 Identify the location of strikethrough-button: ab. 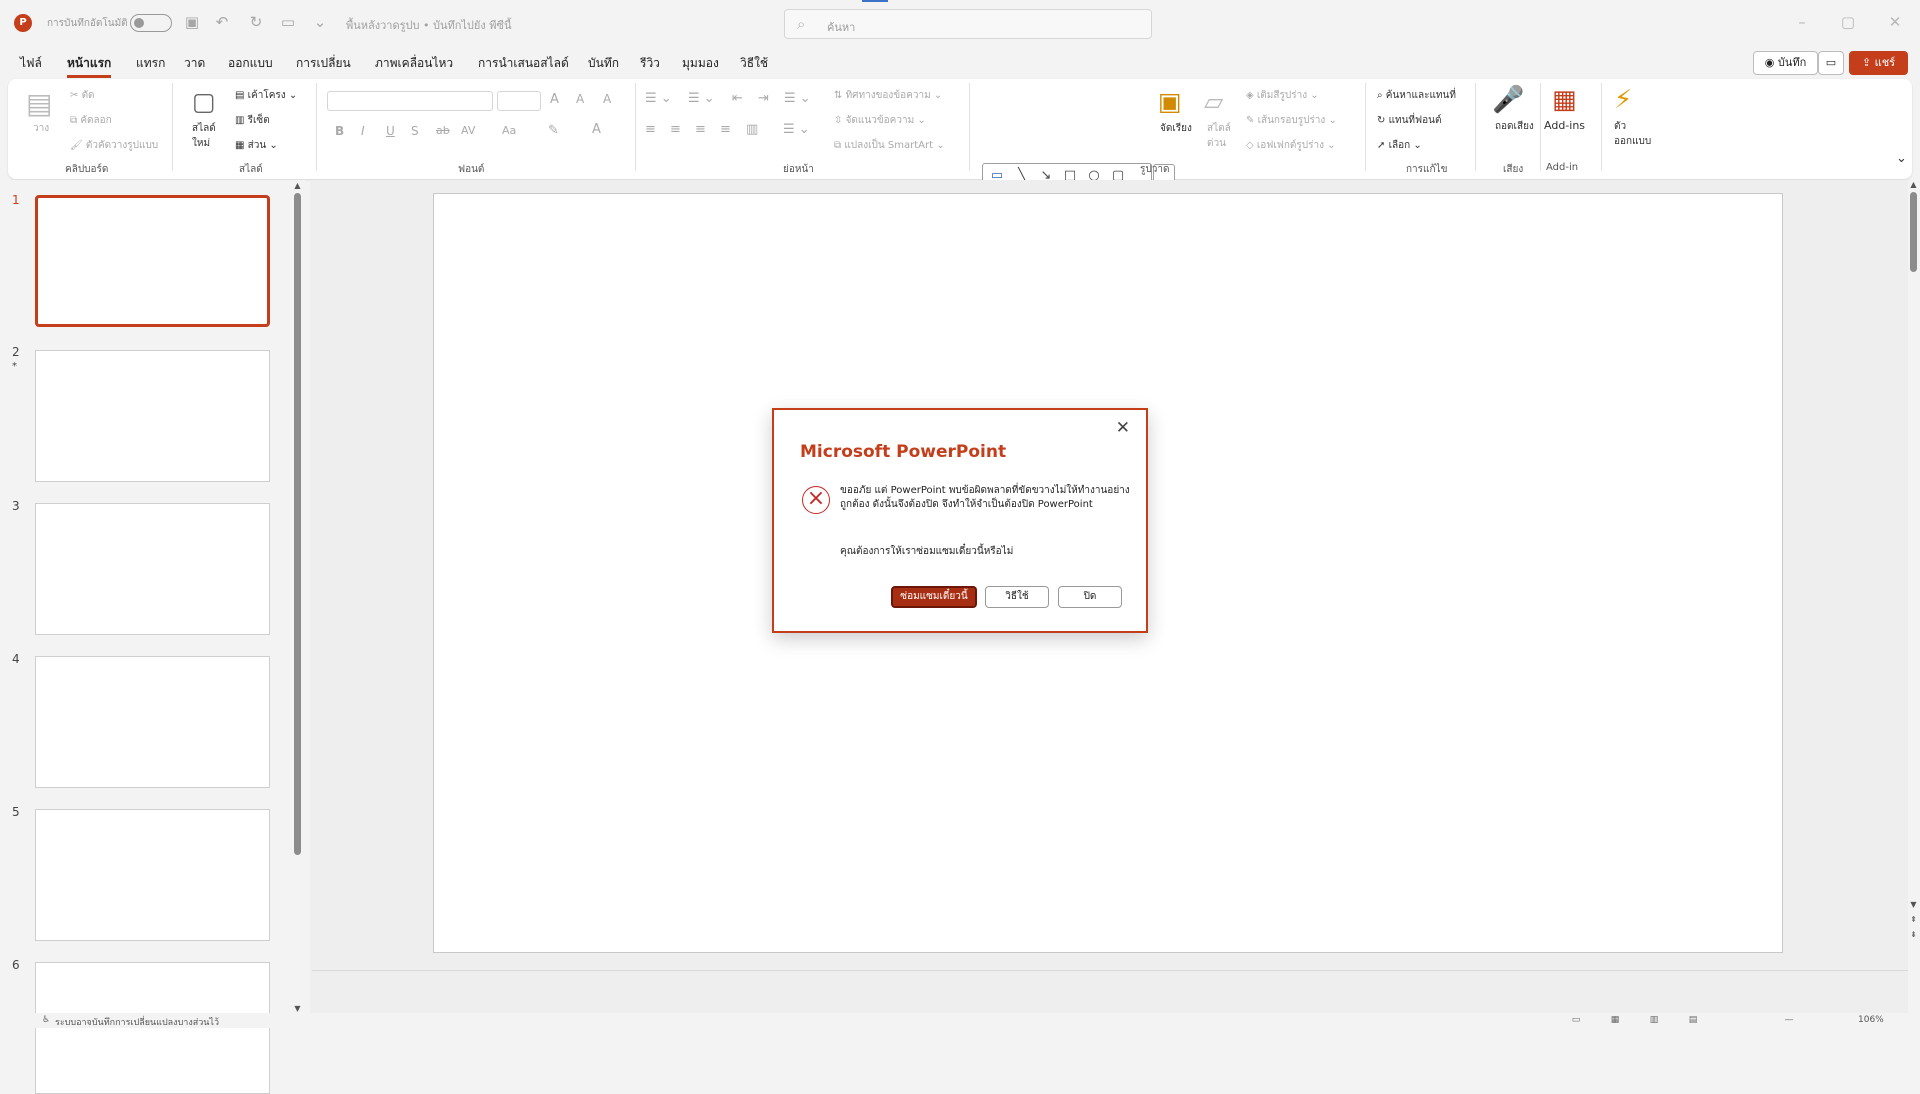
(443, 130).